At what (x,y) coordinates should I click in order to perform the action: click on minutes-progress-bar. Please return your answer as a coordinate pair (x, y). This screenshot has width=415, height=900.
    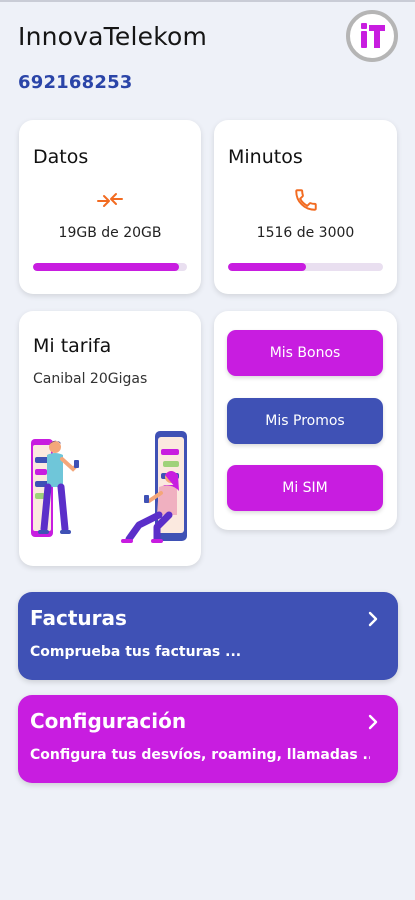
    Looking at the image, I should click on (305, 267).